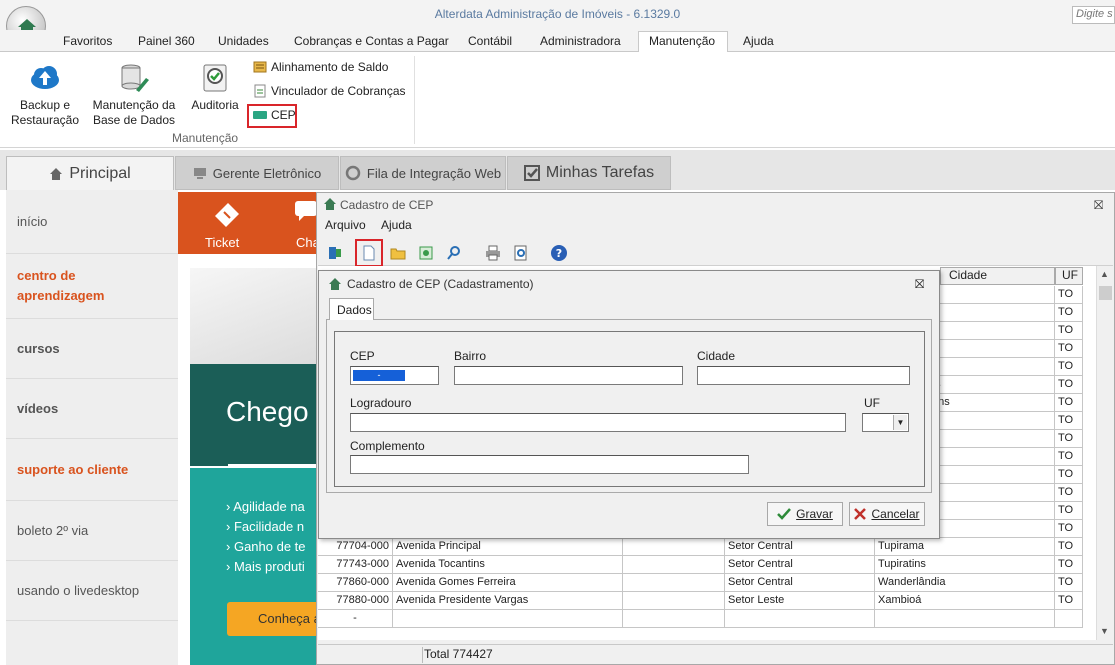 The image size is (1115, 665). What do you see at coordinates (265, 566) in the screenshot?
I see `promo-bullet: › Mais produti` at bounding box center [265, 566].